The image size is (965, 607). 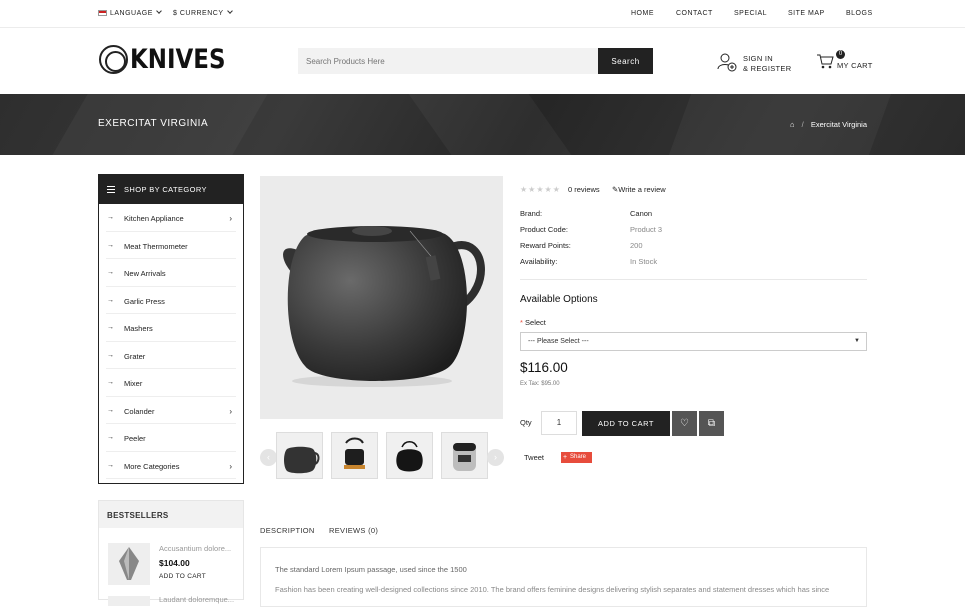 What do you see at coordinates (203, 12) in the screenshot?
I see `currency-dropdown: $ Currency` at bounding box center [203, 12].